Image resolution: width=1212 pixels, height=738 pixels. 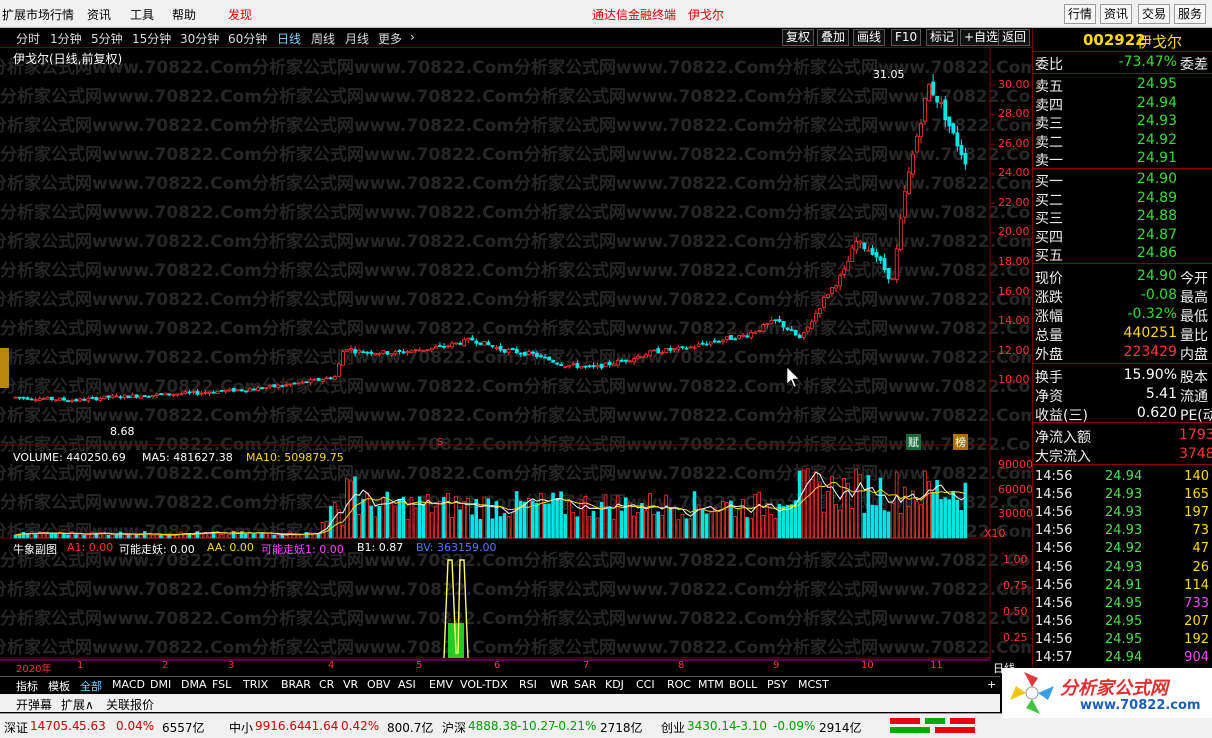 What do you see at coordinates (412, 37) in the screenshot?
I see `chevron-right-icon: ›` at bounding box center [412, 37].